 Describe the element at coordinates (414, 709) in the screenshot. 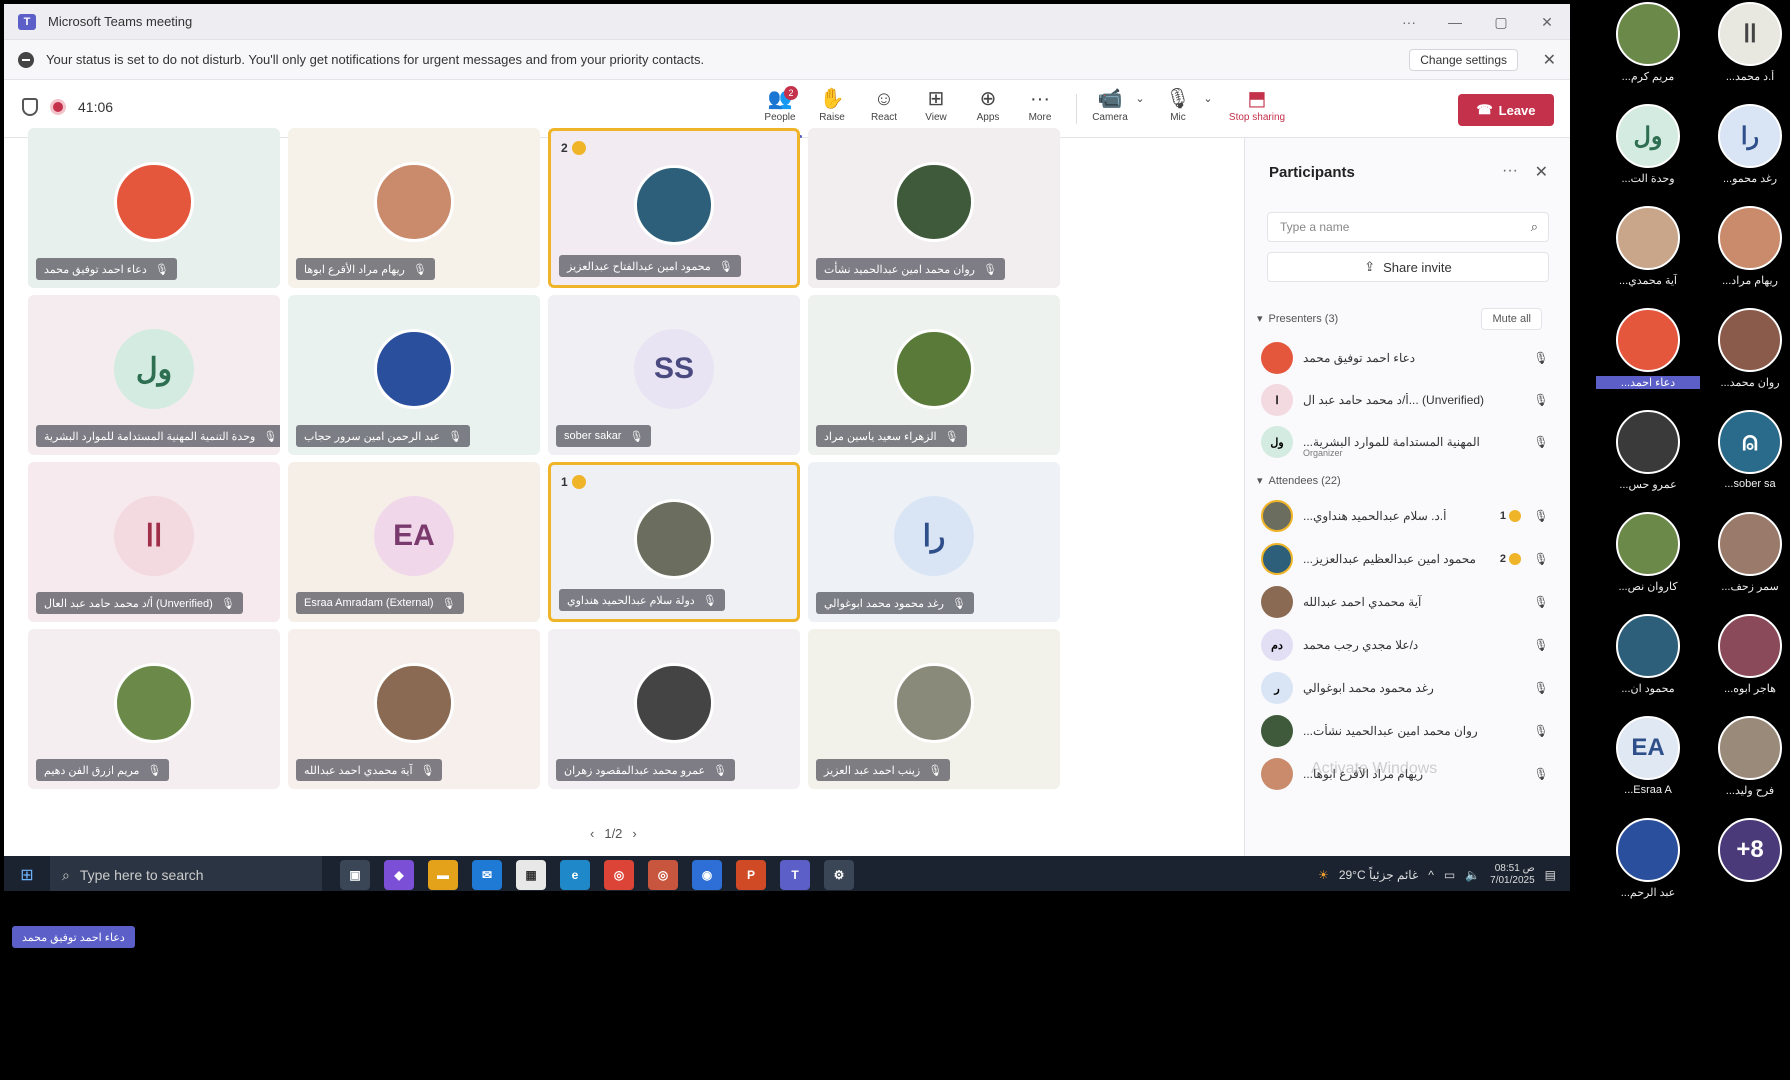

I see `participant-video-tile: آية محمدي احمد عبدالله 🎙` at that location.